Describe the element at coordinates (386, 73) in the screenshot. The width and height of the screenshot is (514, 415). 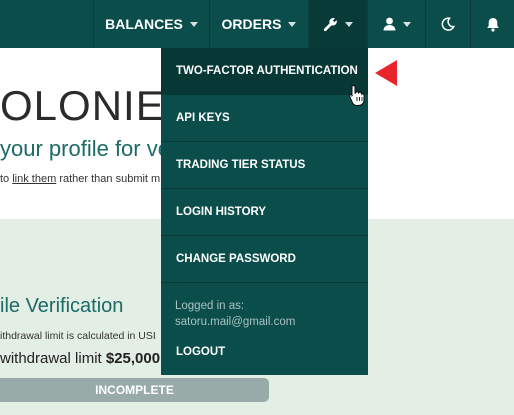
I see `annotation-arrow-icon` at that location.